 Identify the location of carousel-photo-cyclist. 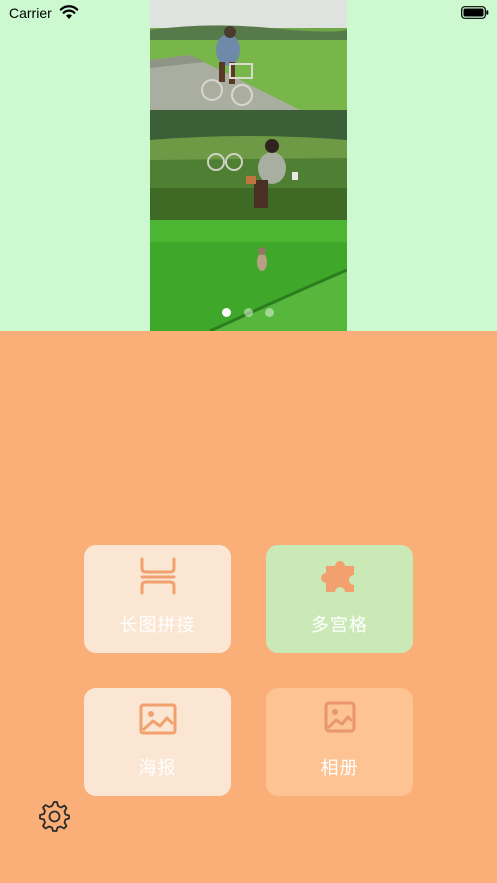
(248, 55).